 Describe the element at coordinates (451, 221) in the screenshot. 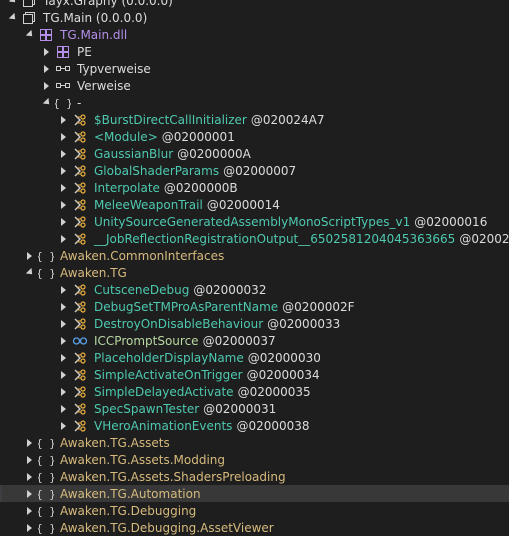

I see `metadata-token: @02000016` at that location.